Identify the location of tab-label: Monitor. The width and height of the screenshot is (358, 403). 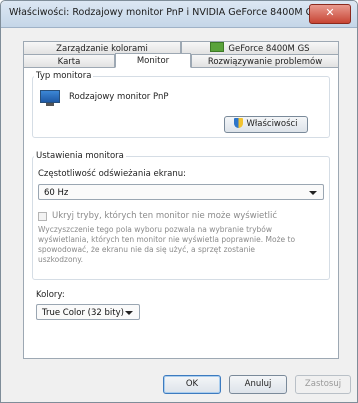
(153, 61).